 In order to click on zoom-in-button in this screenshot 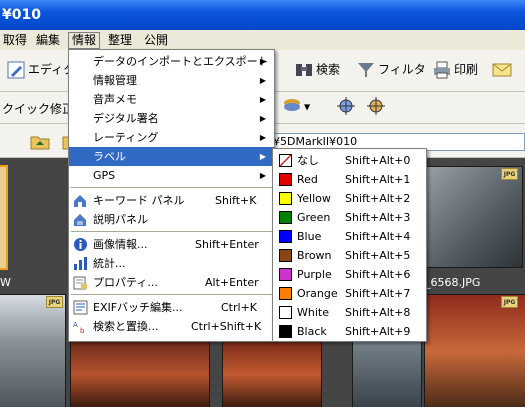, I will do `click(347, 106)`.